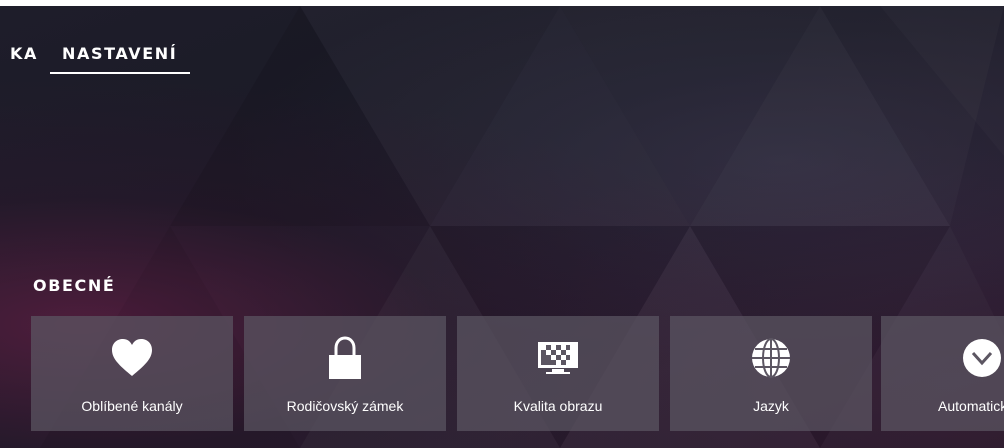 The height and width of the screenshot is (448, 1004). I want to click on chevron-down-circle-icon, so click(942, 358).